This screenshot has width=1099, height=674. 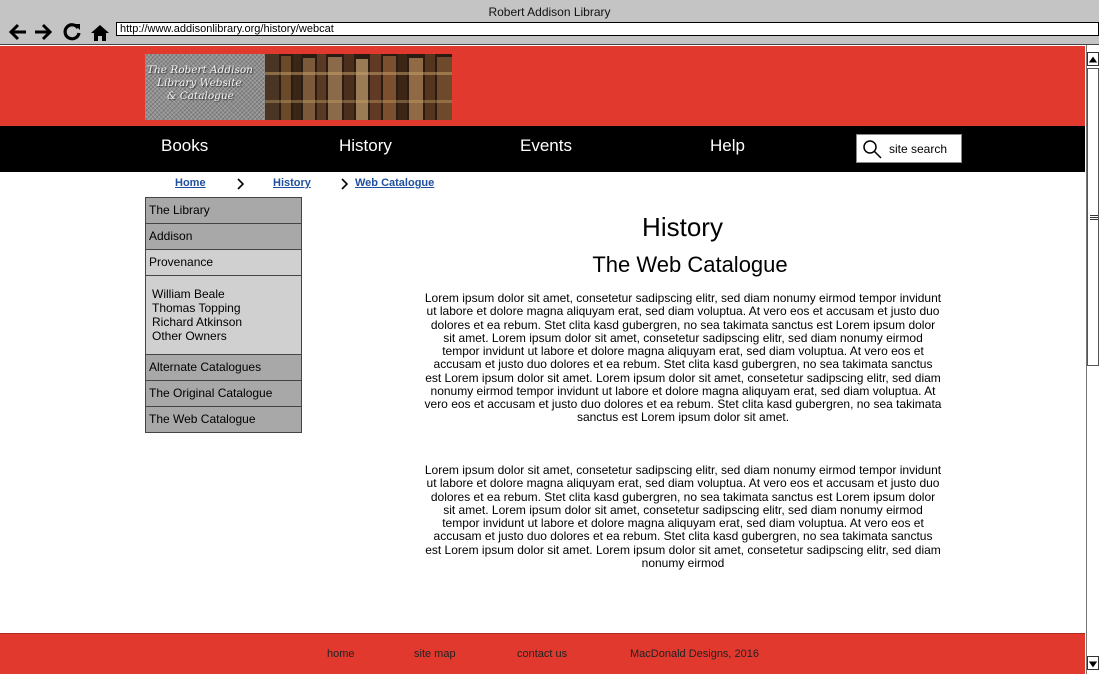 What do you see at coordinates (435, 654) in the screenshot?
I see `footer-link-site-map: site map` at bounding box center [435, 654].